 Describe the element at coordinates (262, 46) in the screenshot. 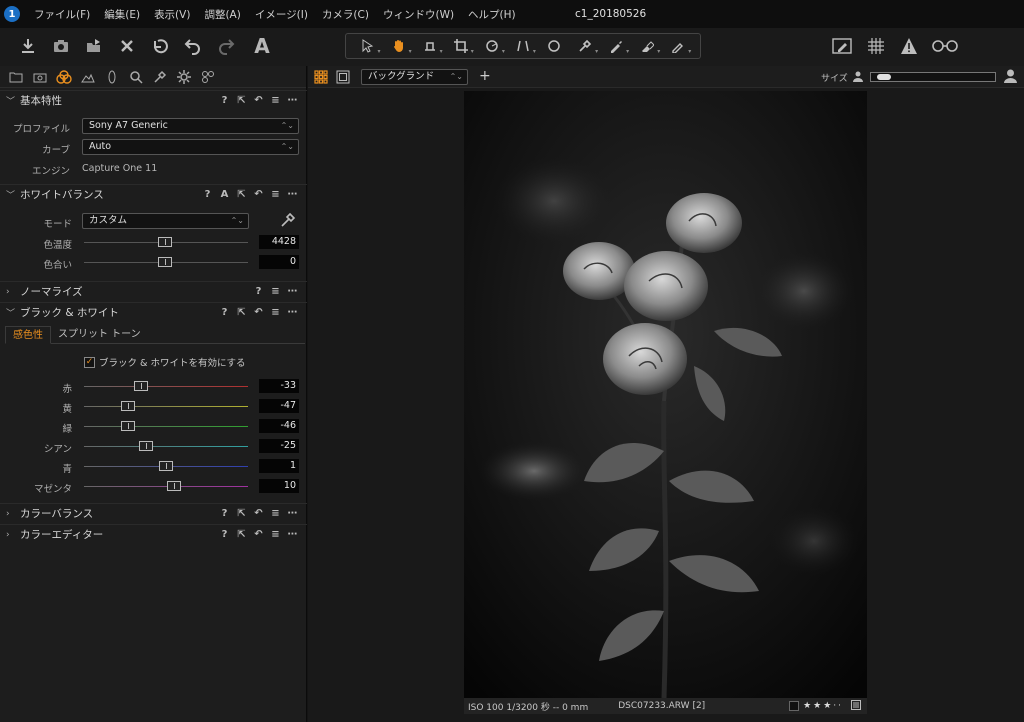

I see `text-overlay-icon: A` at that location.